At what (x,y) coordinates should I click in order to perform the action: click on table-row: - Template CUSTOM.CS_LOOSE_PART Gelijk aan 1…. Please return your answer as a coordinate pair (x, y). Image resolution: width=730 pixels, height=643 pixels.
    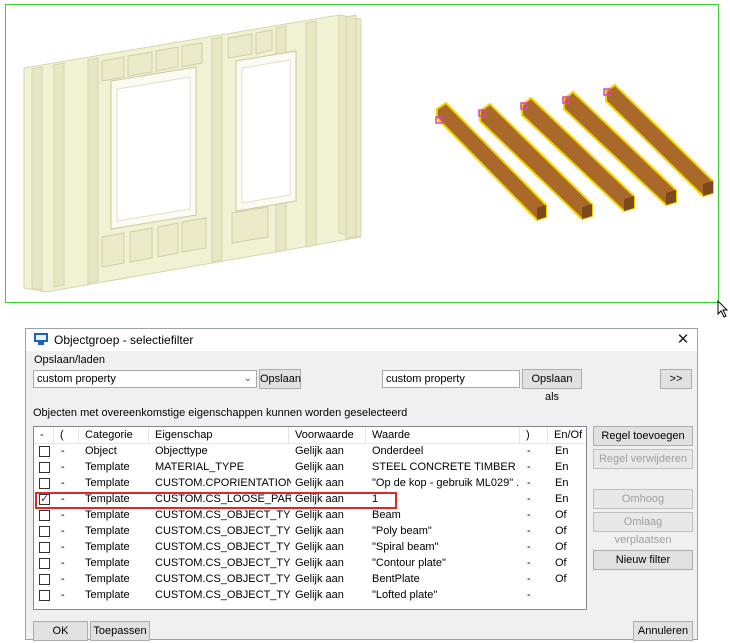
    Looking at the image, I should click on (310, 500).